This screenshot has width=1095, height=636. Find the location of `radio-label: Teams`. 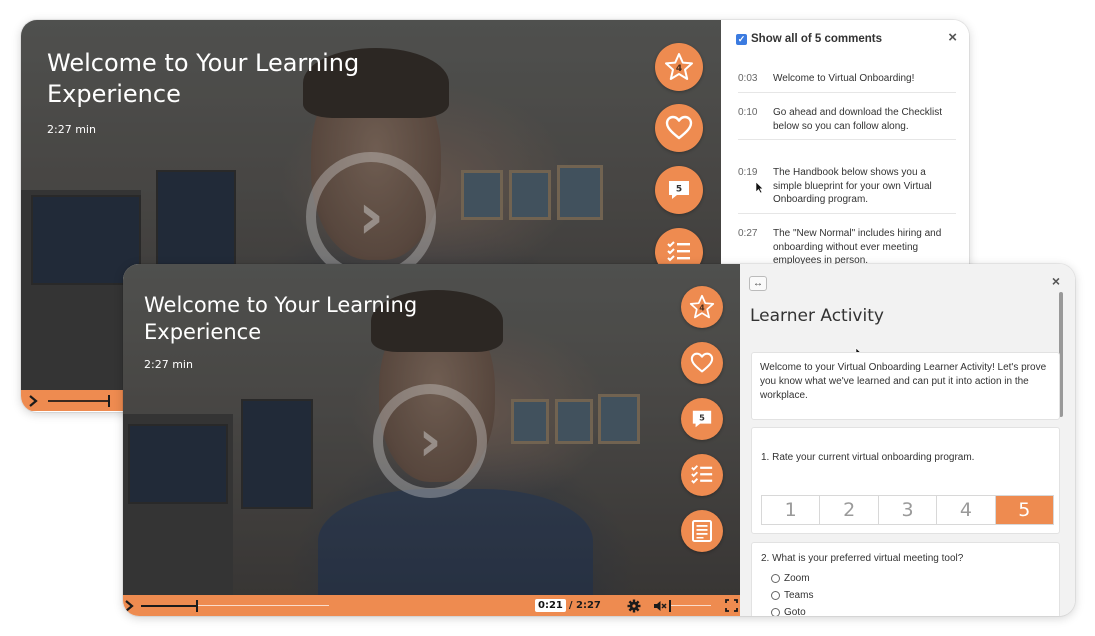

radio-label: Teams is located at coordinates (799, 595).